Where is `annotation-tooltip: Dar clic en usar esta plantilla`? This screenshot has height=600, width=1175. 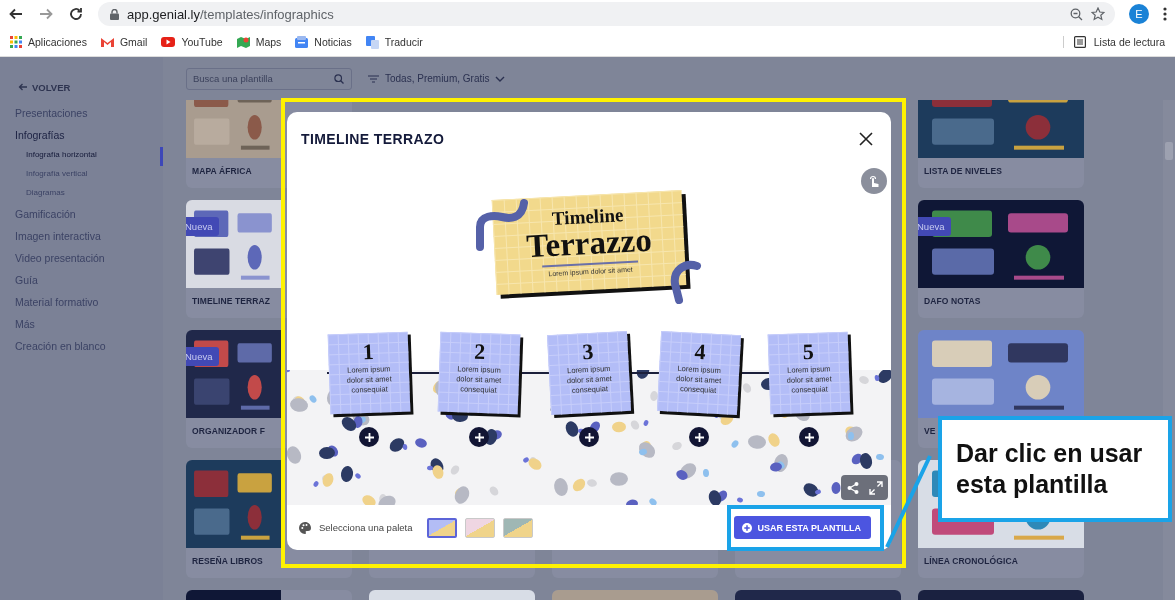
annotation-tooltip: Dar clic en usar esta plantilla is located at coordinates (1055, 469).